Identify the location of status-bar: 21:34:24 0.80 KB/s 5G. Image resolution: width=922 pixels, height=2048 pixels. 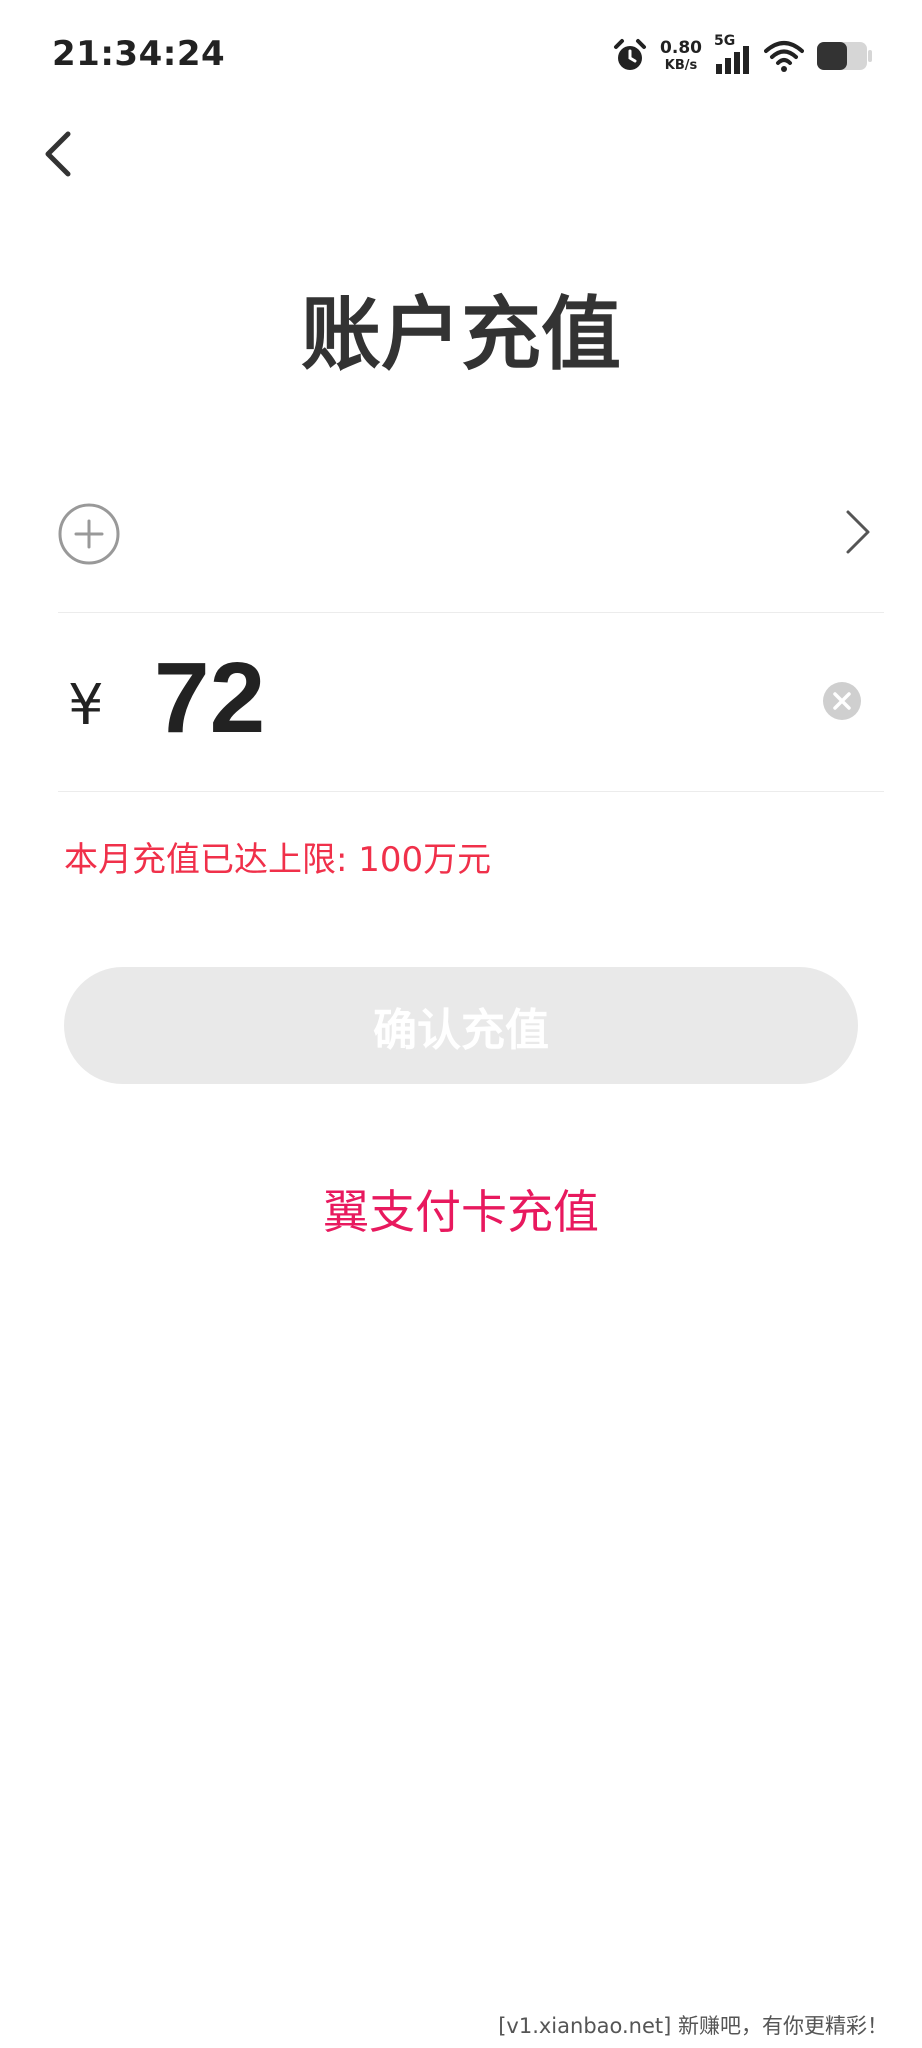
(461, 55).